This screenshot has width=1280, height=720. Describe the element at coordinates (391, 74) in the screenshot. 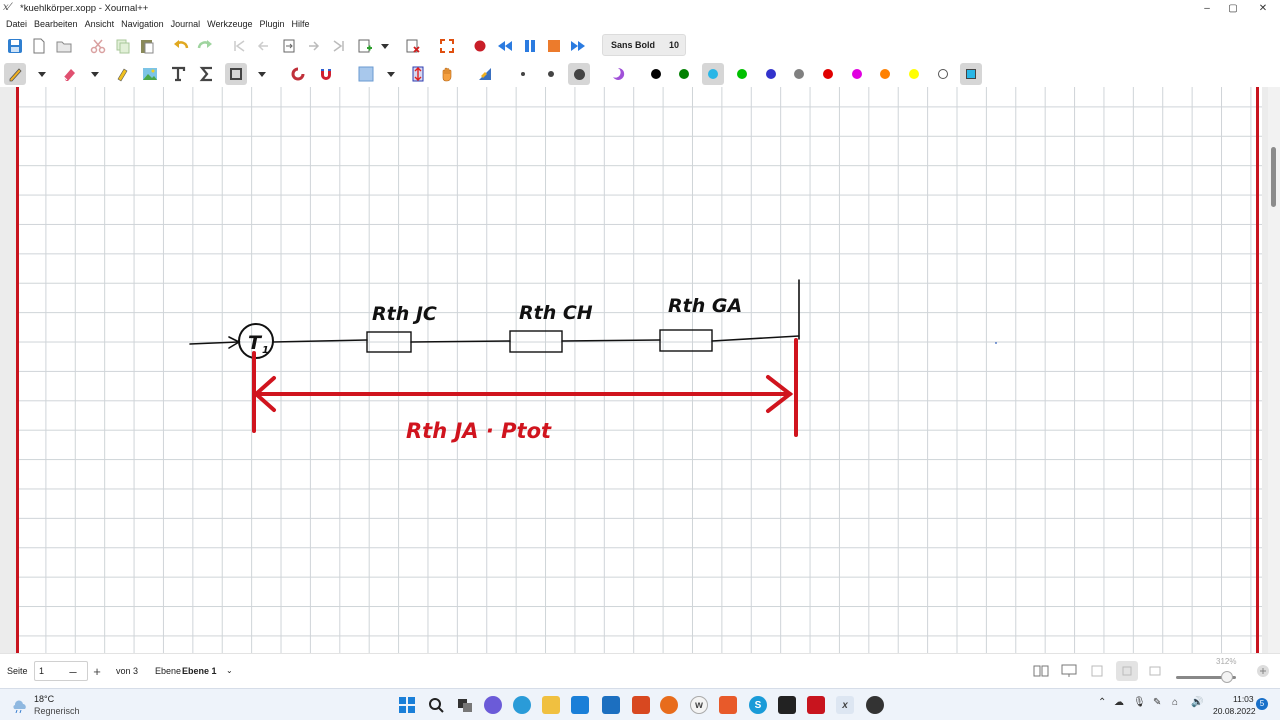

I see `fill-dropdown` at that location.